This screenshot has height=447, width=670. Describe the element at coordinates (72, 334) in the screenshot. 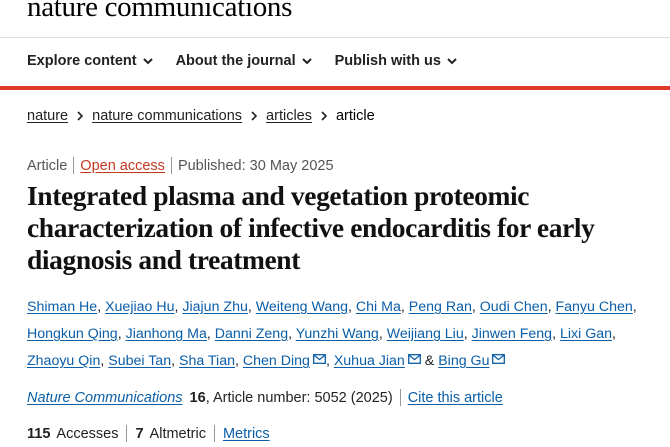

I see `author-link: Hongkun Qing` at that location.